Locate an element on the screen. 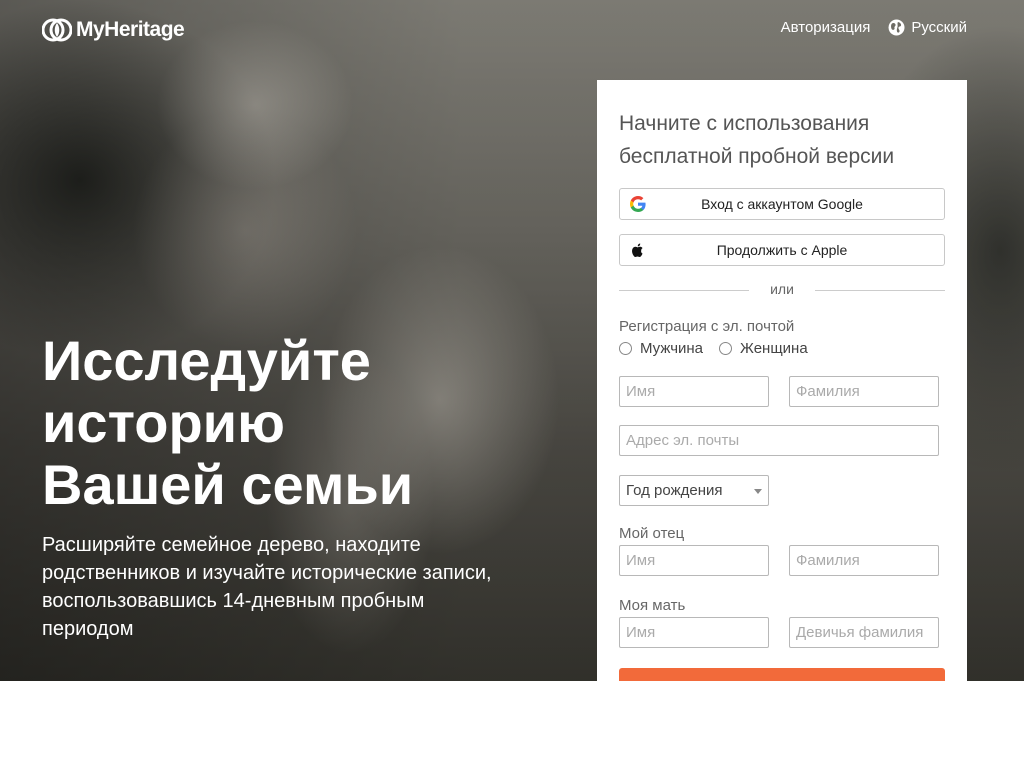 Image resolution: width=1024 pixels, height=768 pixels. gender-options: Мужчина Женщина is located at coordinates (721, 348).